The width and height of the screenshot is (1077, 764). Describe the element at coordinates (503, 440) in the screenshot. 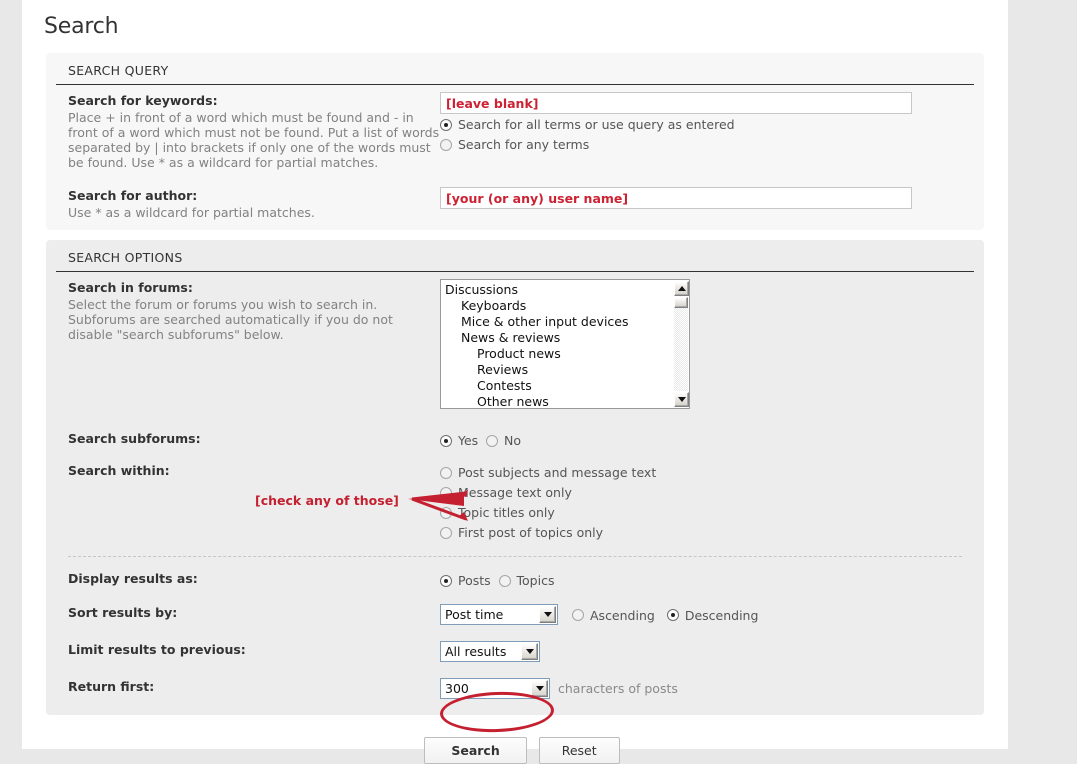

I see `subforums-option-no: No` at that location.